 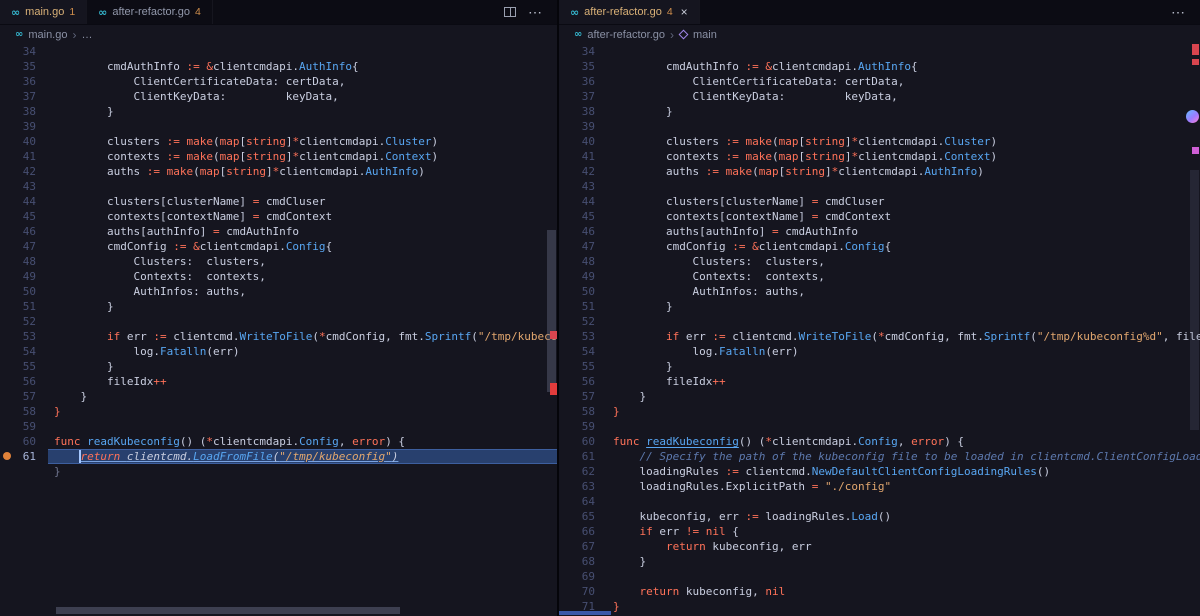 What do you see at coordinates (879, 576) in the screenshot?
I see `code-line: 69` at bounding box center [879, 576].